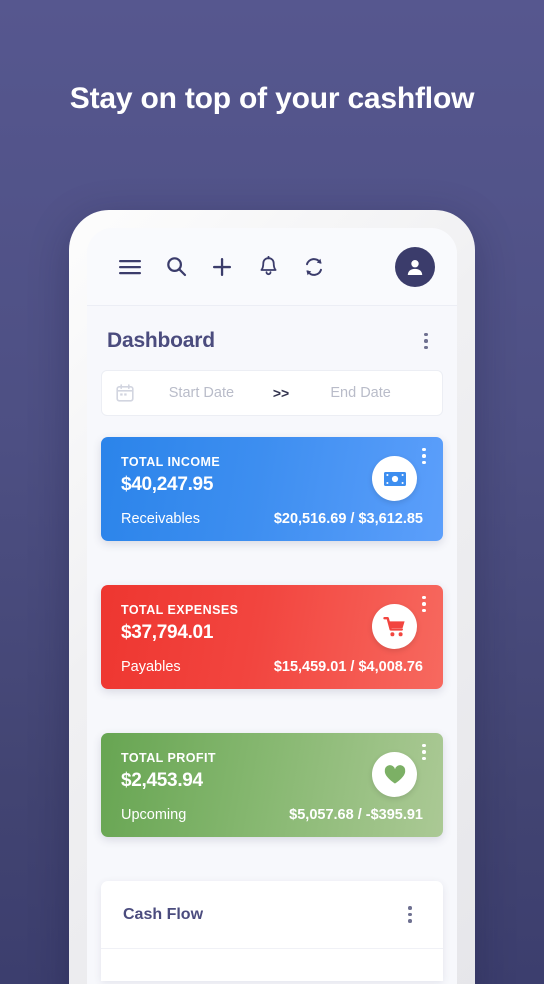 The width and height of the screenshot is (544, 984). What do you see at coordinates (222, 267) in the screenshot?
I see `plus-icon` at bounding box center [222, 267].